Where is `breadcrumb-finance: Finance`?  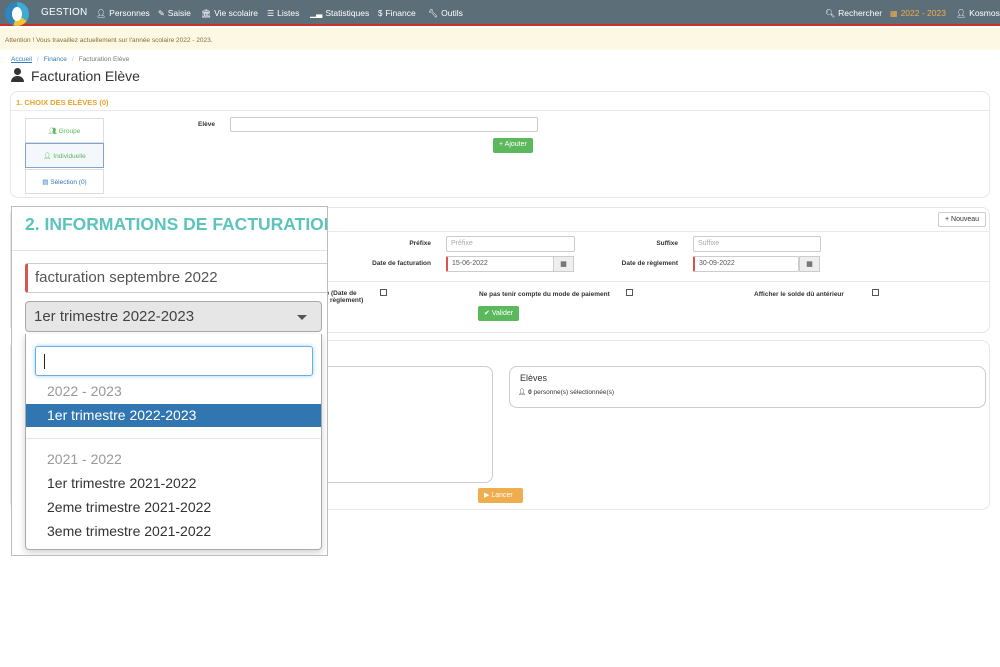 breadcrumb-finance: Finance is located at coordinates (55, 59).